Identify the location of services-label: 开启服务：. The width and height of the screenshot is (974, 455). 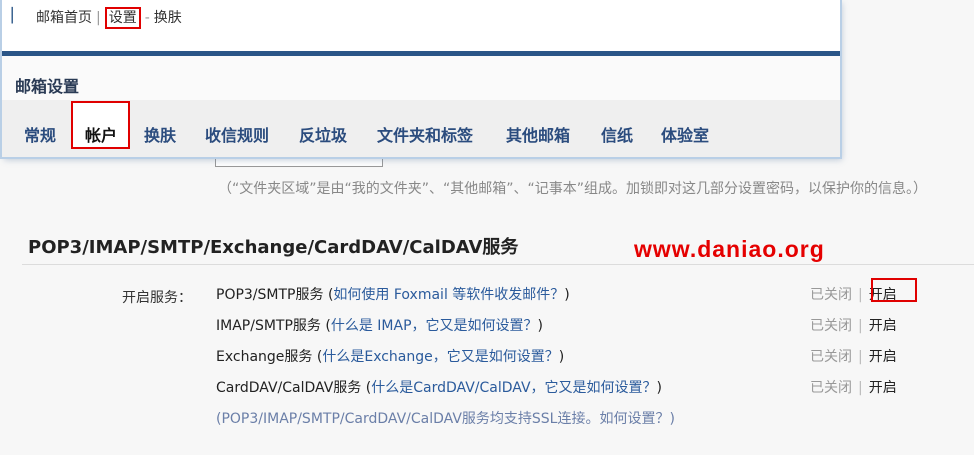
(157, 298).